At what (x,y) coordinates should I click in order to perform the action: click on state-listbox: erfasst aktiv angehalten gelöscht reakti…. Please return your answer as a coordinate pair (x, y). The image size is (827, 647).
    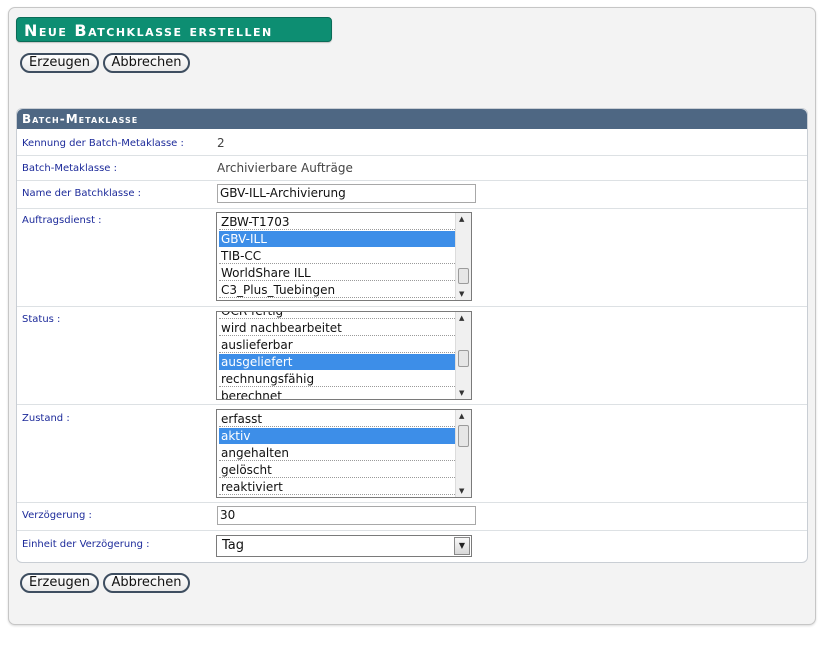
    Looking at the image, I should click on (344, 453).